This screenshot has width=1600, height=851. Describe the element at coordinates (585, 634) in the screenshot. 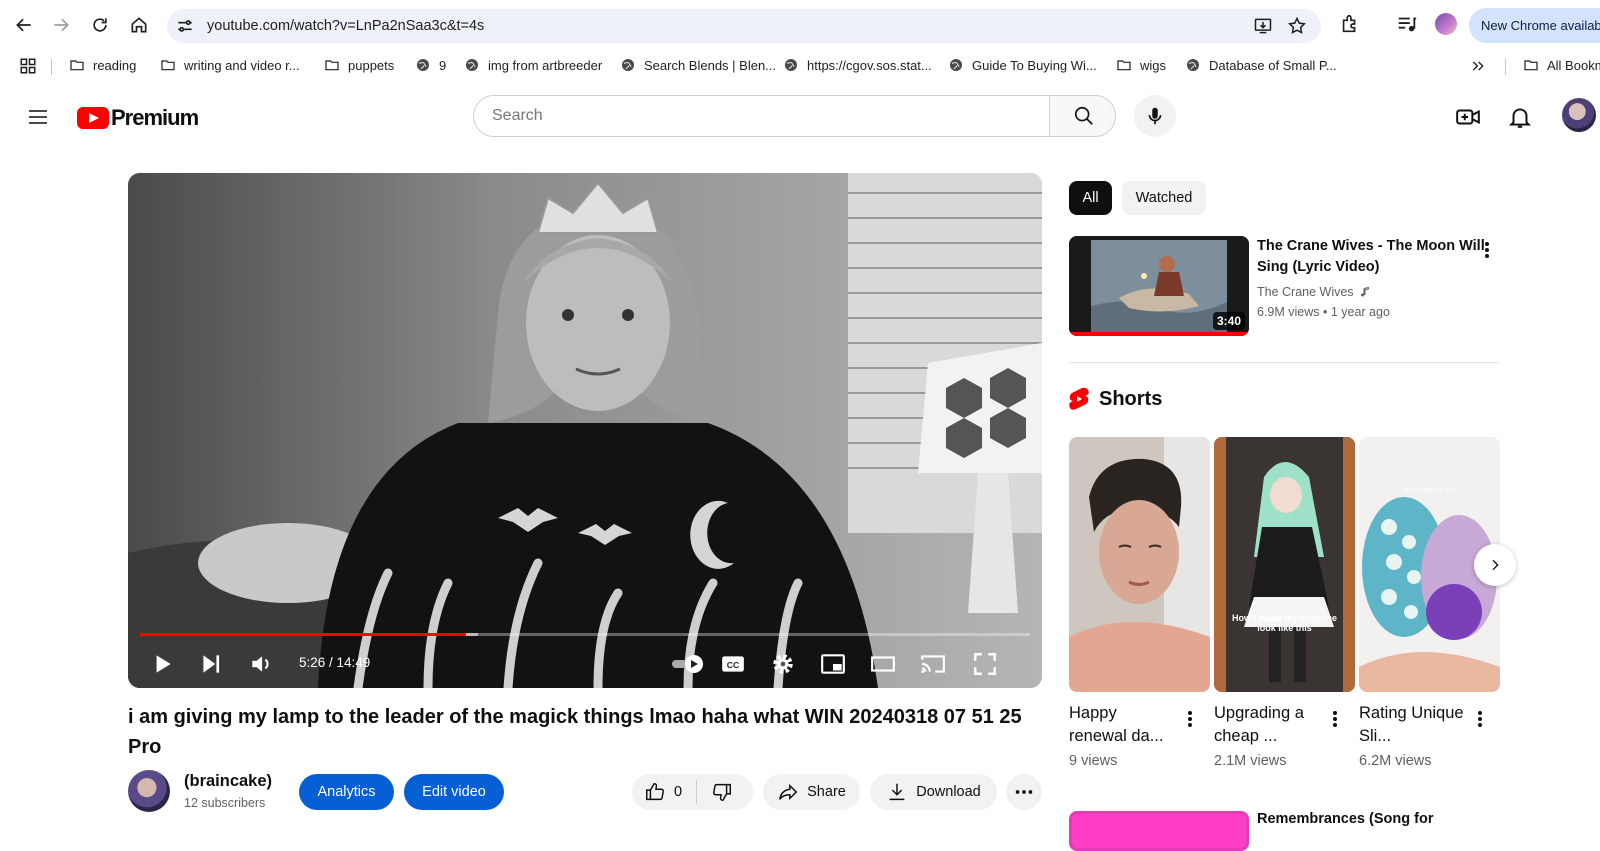

I see `seek-bar` at that location.